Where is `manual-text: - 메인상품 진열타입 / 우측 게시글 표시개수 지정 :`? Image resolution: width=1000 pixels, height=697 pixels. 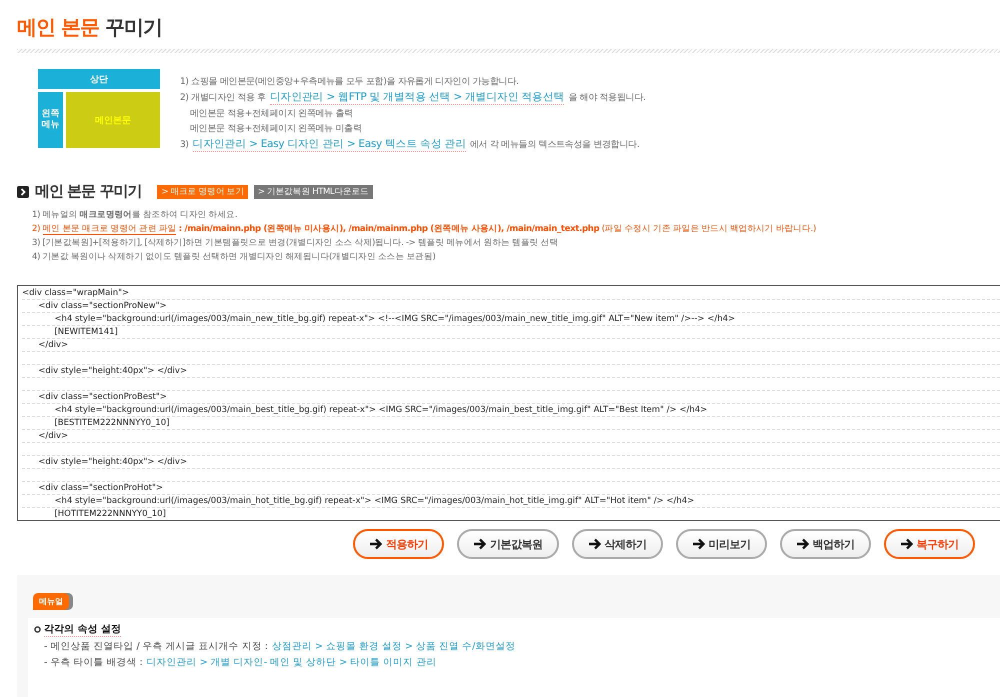 manual-text: - 메인상품 진열타입 / 우측 게시글 표시개수 지정 : is located at coordinates (156, 646).